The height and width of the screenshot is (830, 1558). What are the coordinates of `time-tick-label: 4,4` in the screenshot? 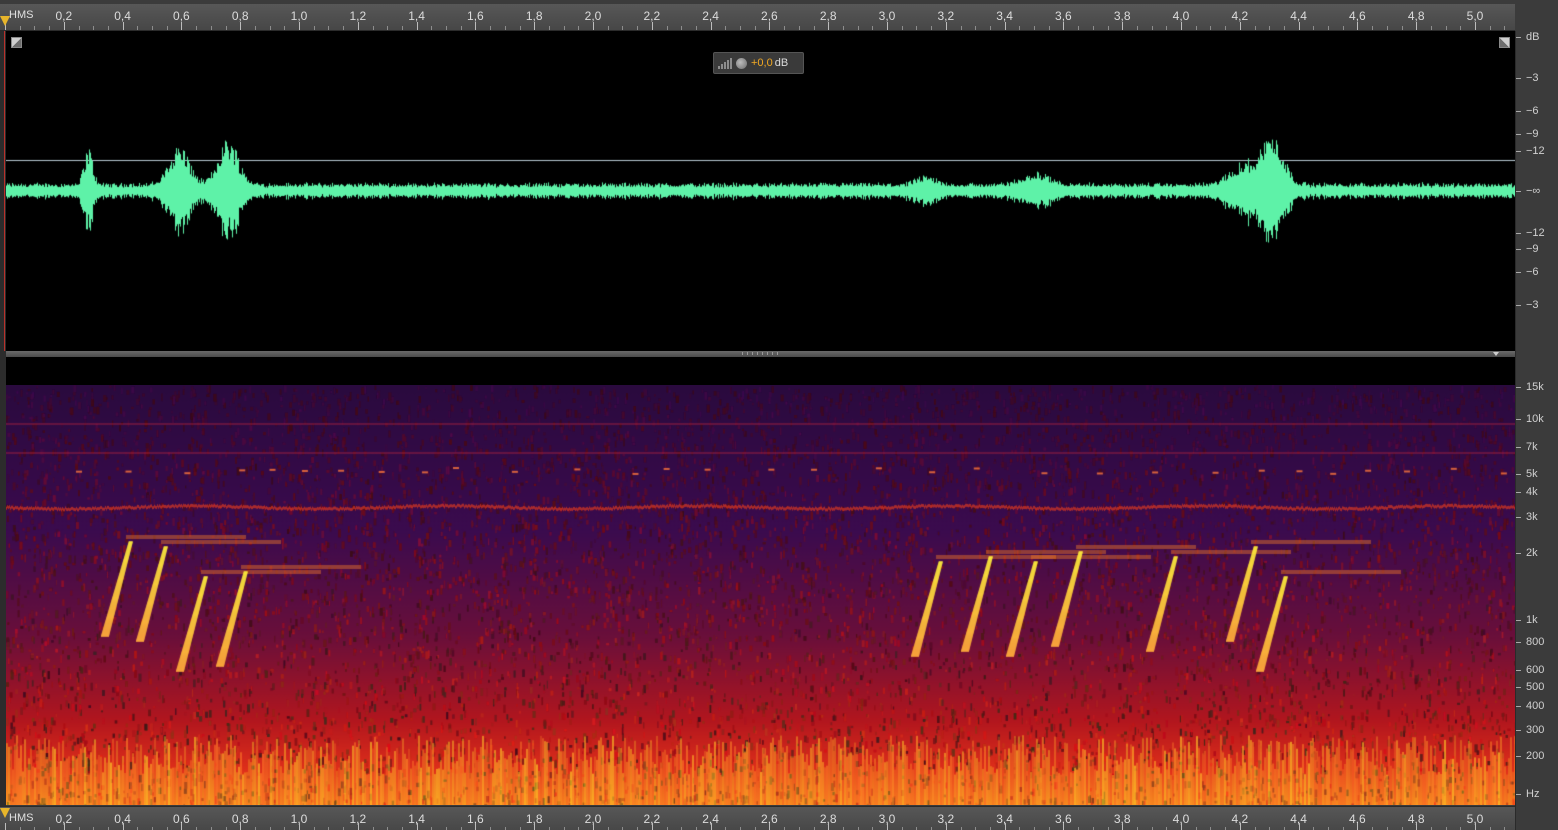 It's located at (1298, 16).